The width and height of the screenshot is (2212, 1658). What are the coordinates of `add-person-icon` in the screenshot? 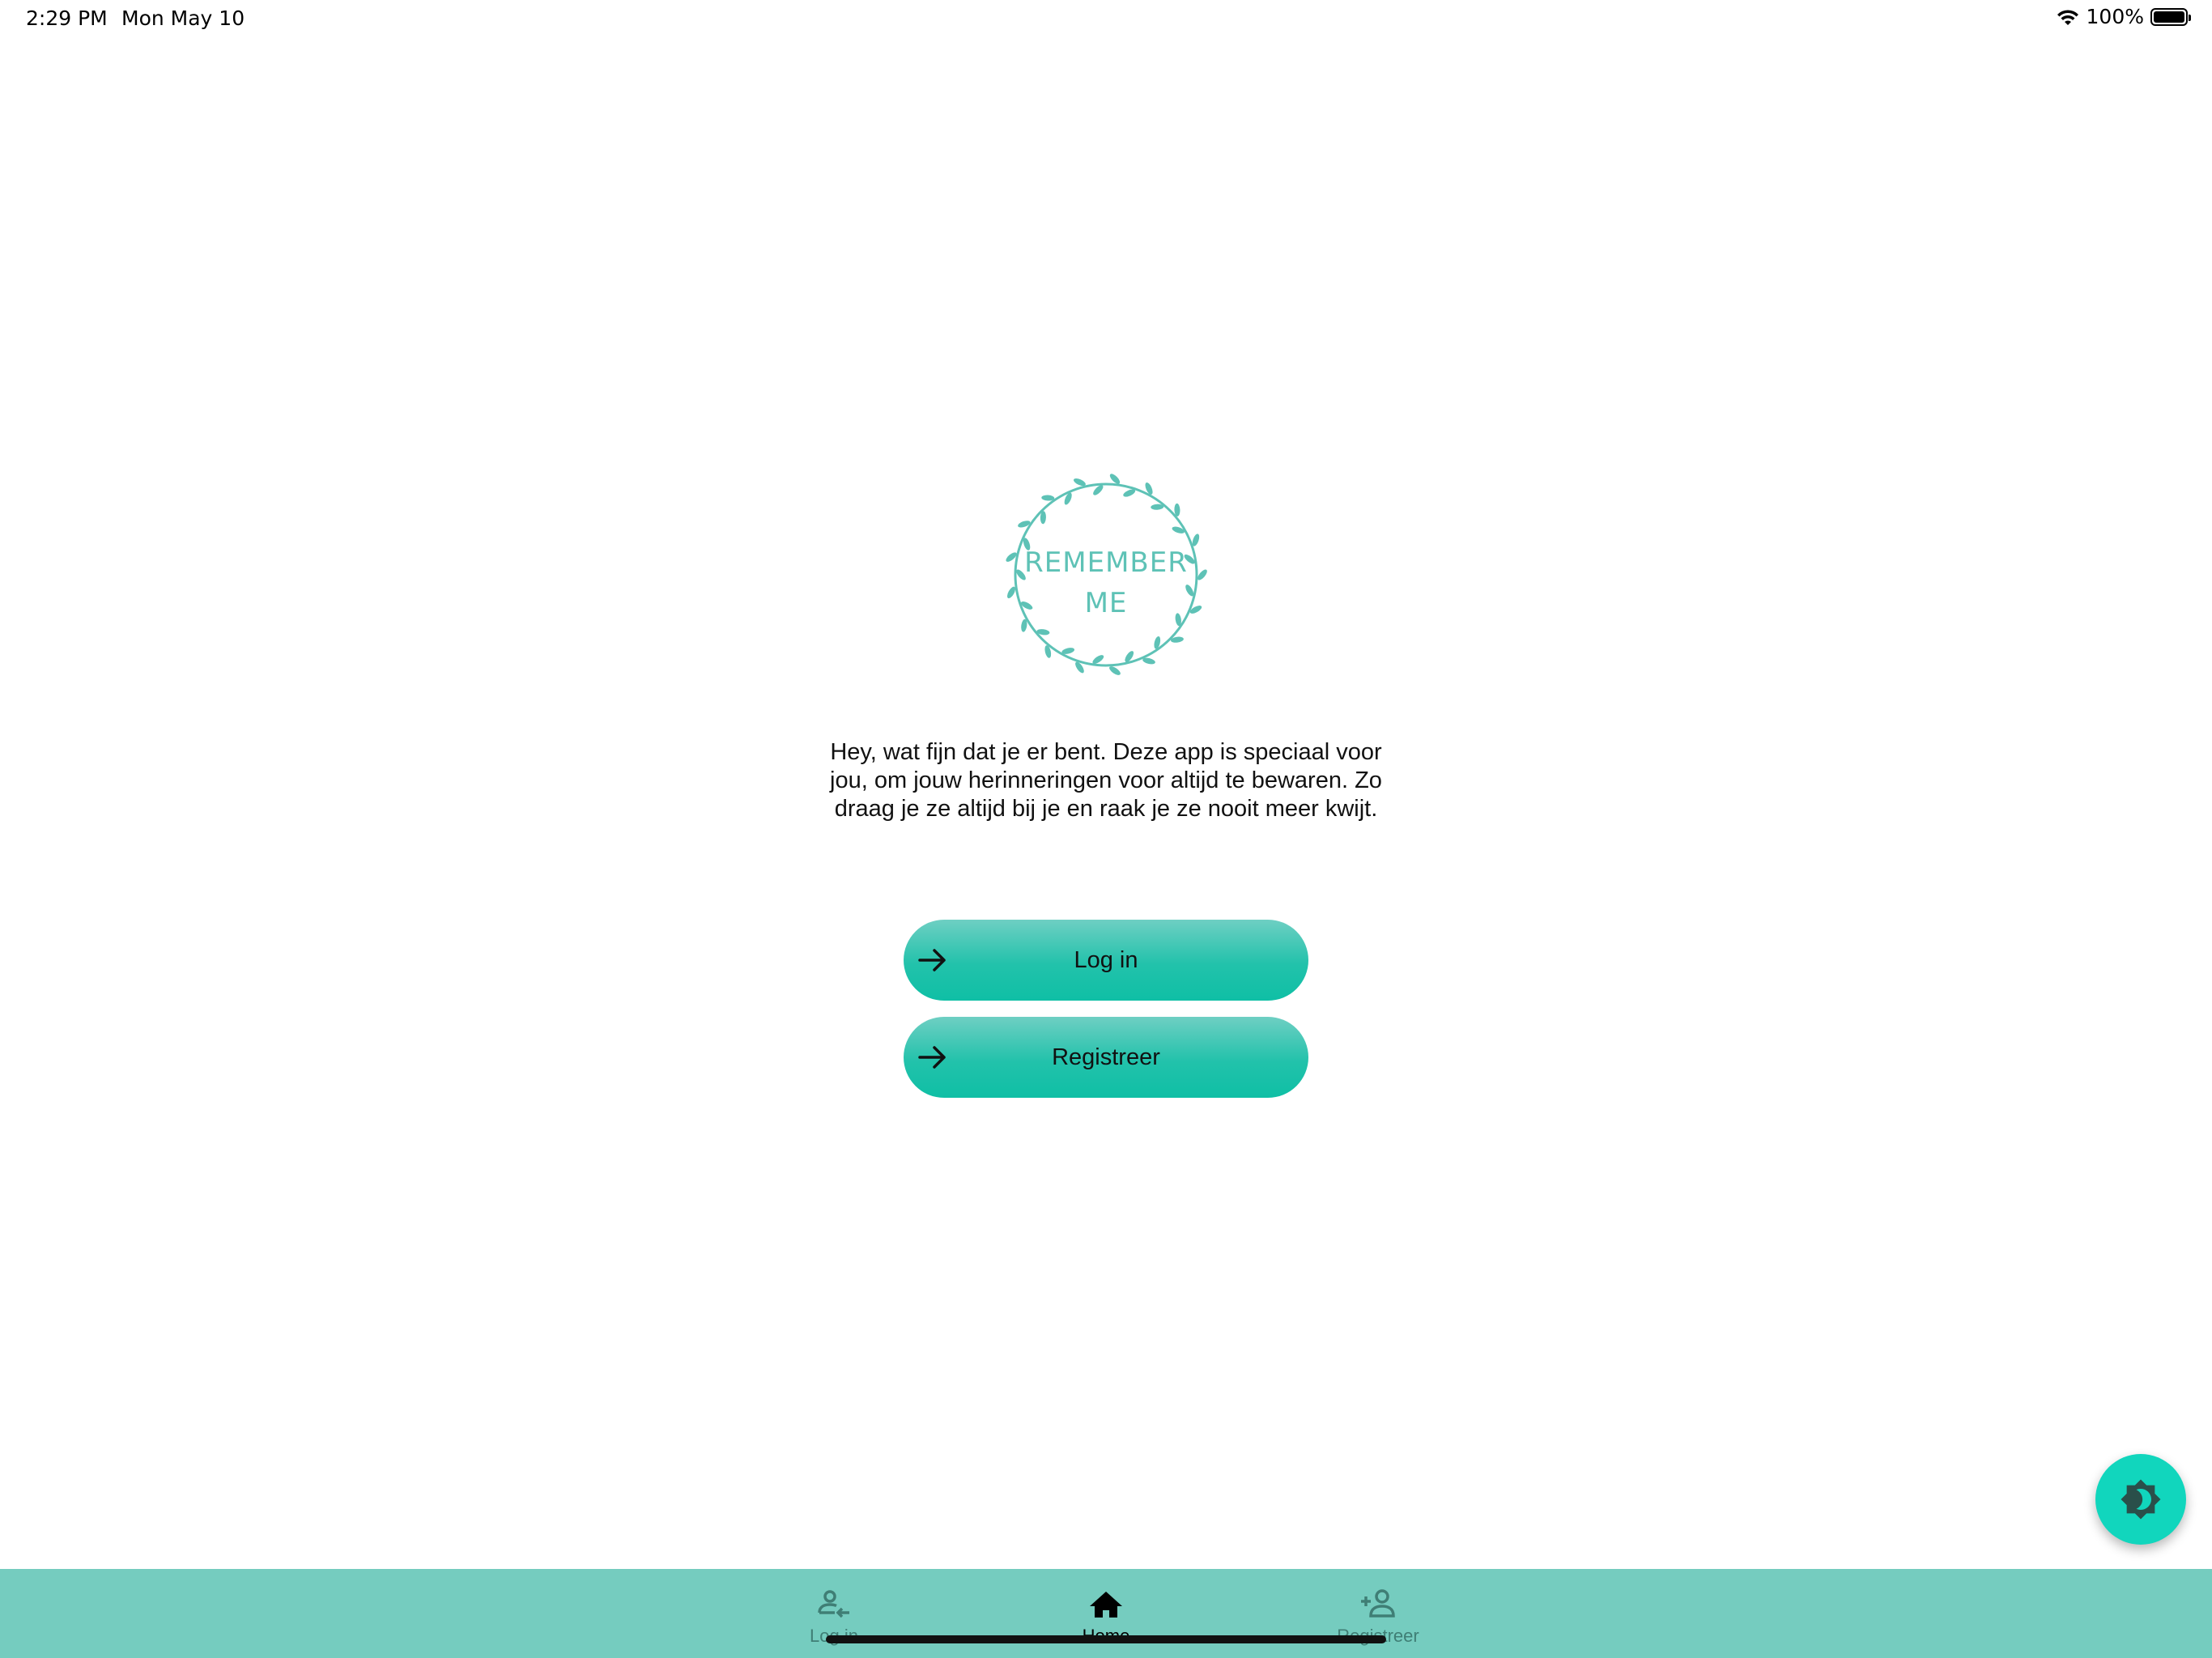 It's located at (1378, 1603).